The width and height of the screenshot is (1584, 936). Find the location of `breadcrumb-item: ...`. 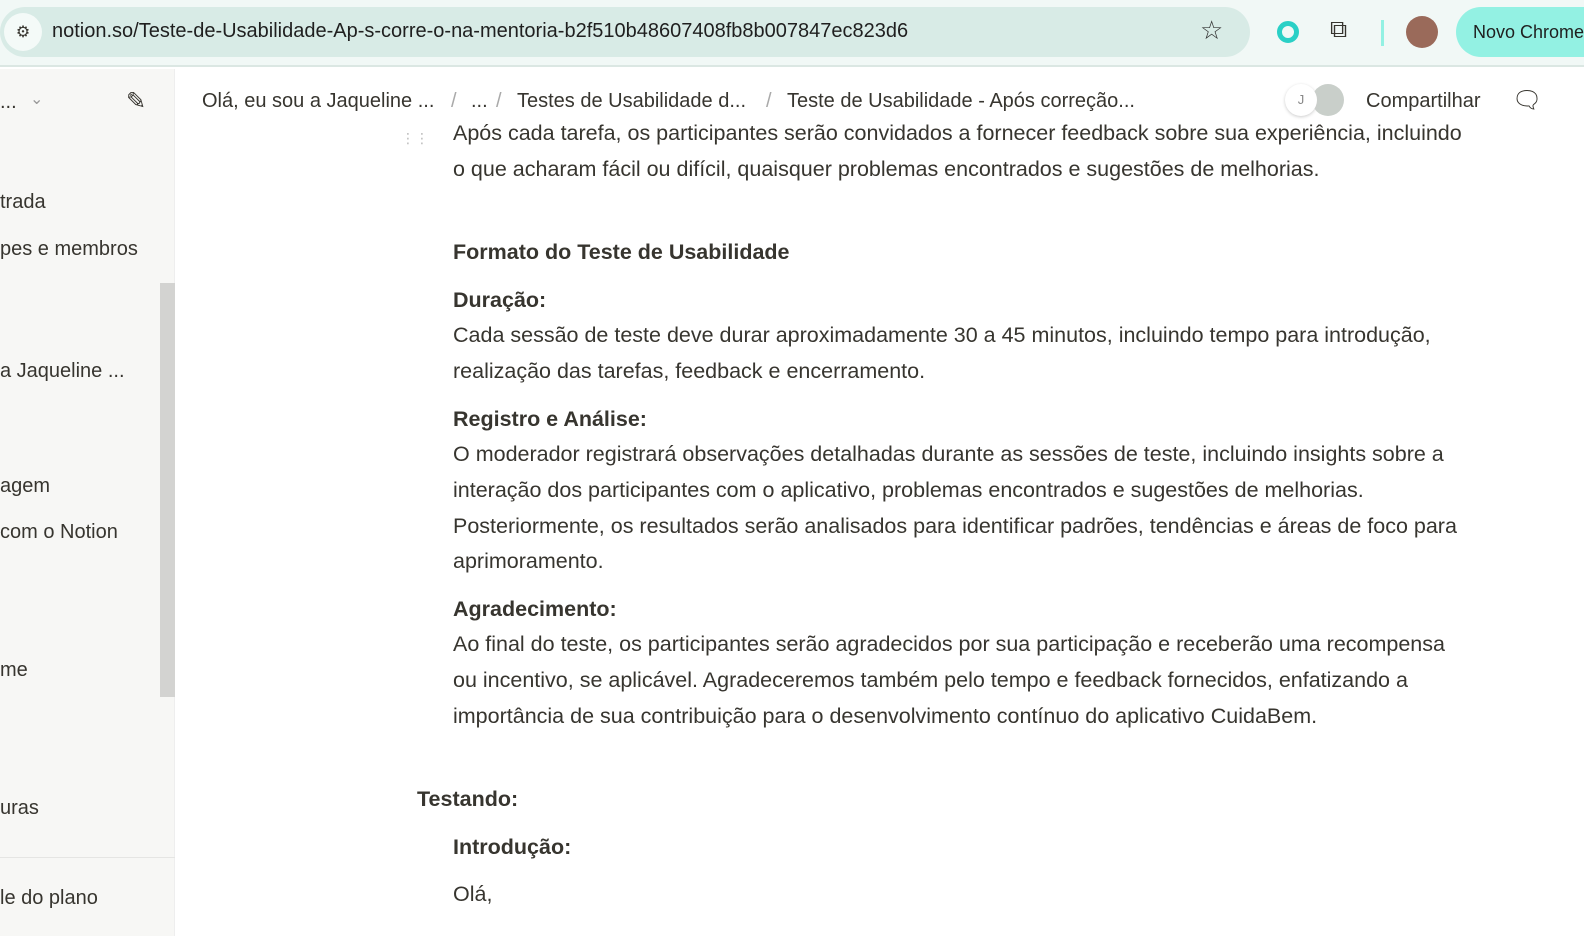

breadcrumb-item: ... is located at coordinates (479, 101).